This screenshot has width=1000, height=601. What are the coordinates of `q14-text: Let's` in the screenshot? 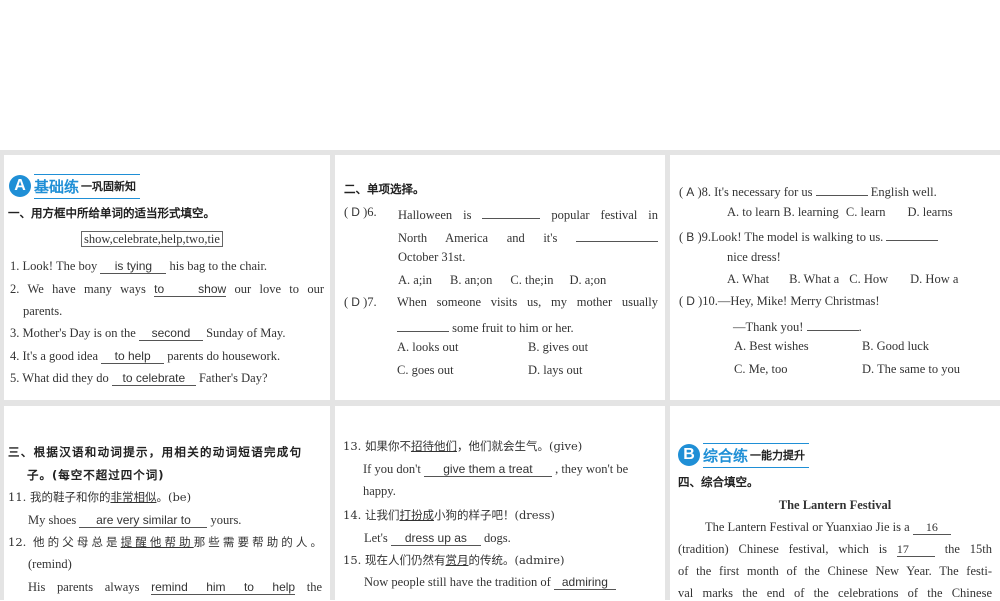 It's located at (376, 538).